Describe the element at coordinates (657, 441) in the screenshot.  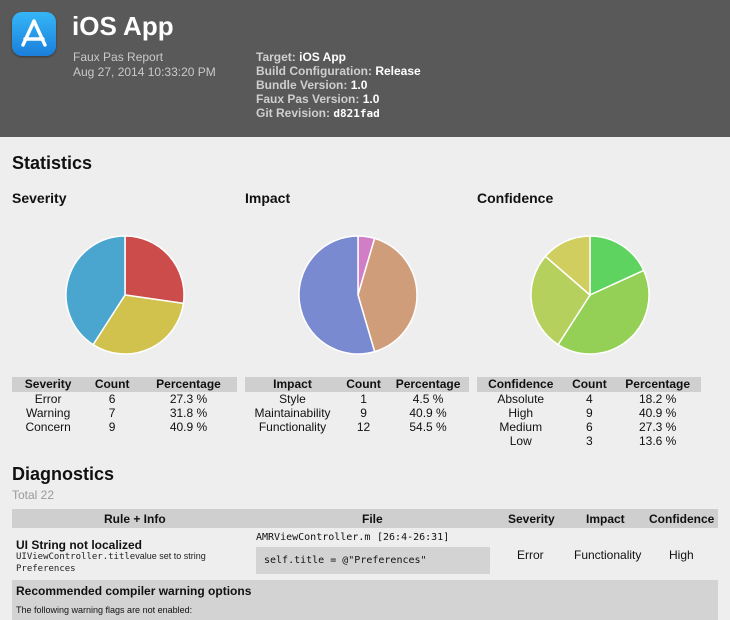
I see `row-percentage: 13.6 %` at that location.